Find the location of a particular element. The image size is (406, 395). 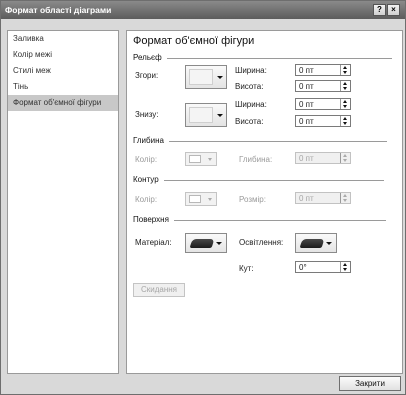

top-bevel-button is located at coordinates (206, 77).